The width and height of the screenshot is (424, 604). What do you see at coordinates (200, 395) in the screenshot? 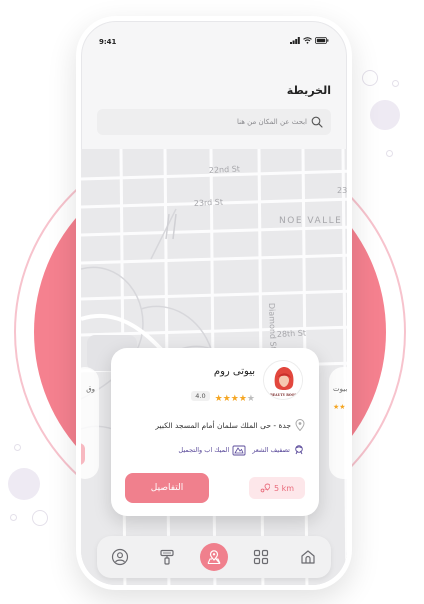
I see `rating-value: 4.0` at bounding box center [200, 395].